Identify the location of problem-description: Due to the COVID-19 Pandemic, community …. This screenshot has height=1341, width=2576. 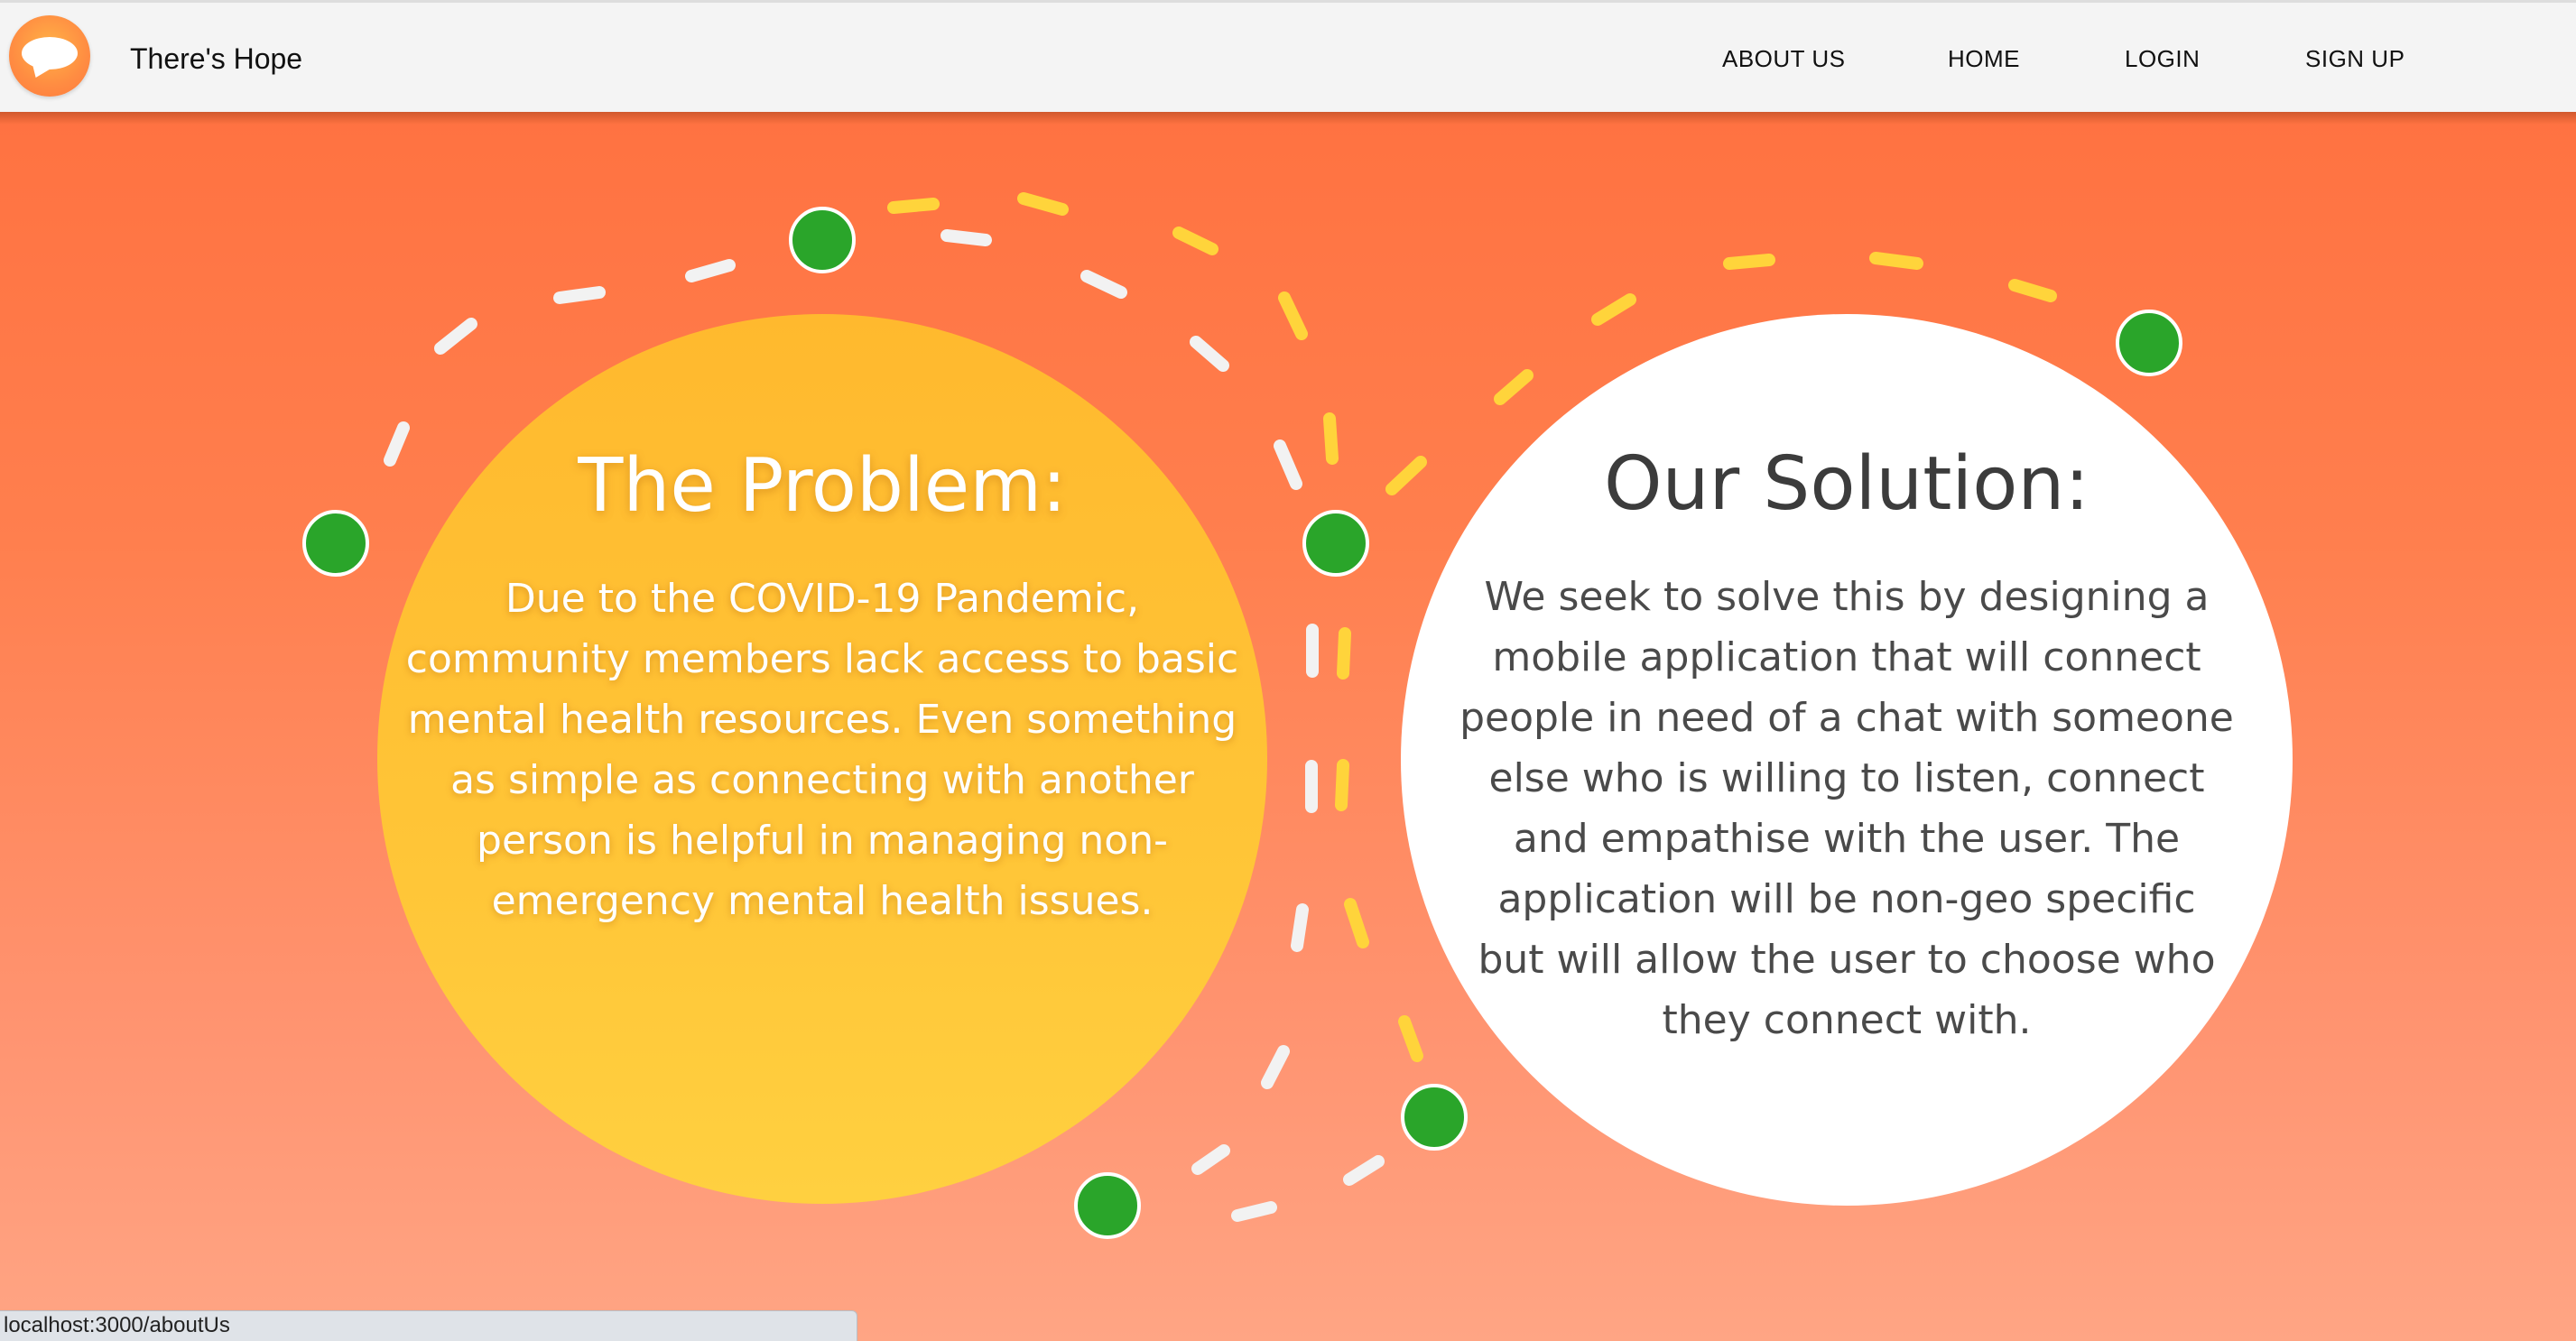
(822, 750).